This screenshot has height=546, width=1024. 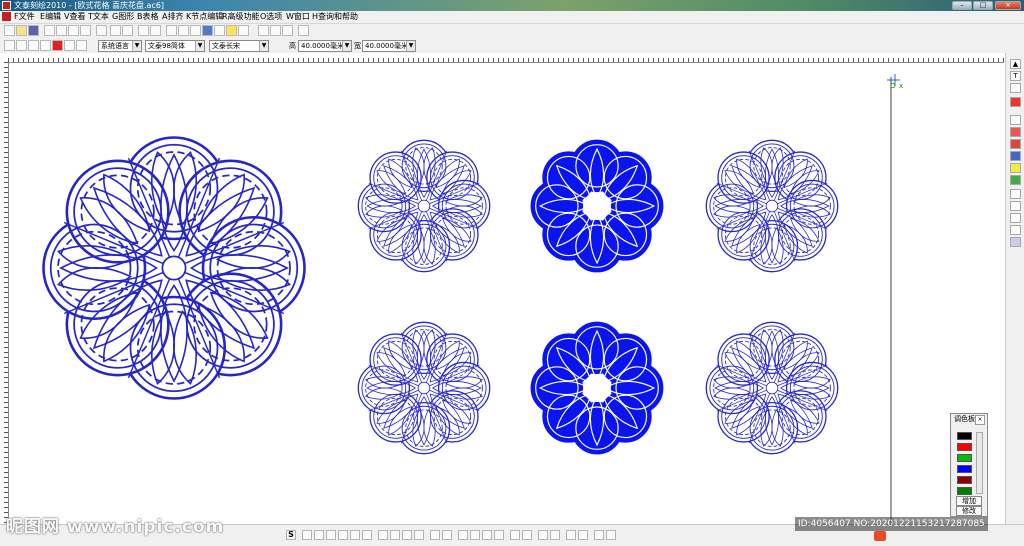 What do you see at coordinates (555, 535) in the screenshot?
I see `order-back-icon` at bounding box center [555, 535].